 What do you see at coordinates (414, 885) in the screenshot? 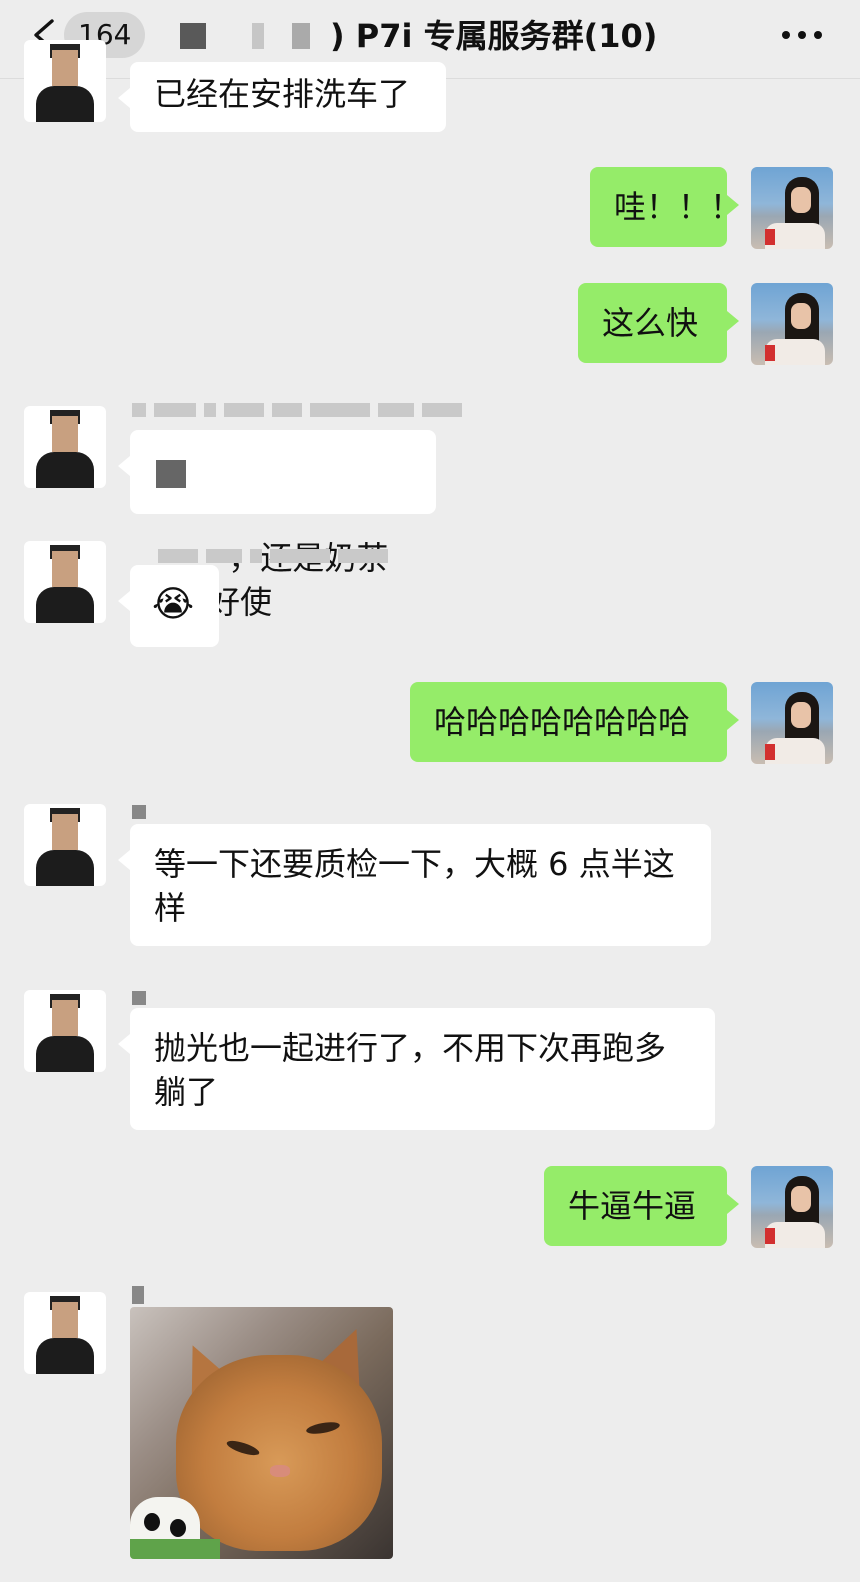
I see `message-bubble-incoming: 等一下还要质检一下，大概 6 点半这样` at bounding box center [414, 885].